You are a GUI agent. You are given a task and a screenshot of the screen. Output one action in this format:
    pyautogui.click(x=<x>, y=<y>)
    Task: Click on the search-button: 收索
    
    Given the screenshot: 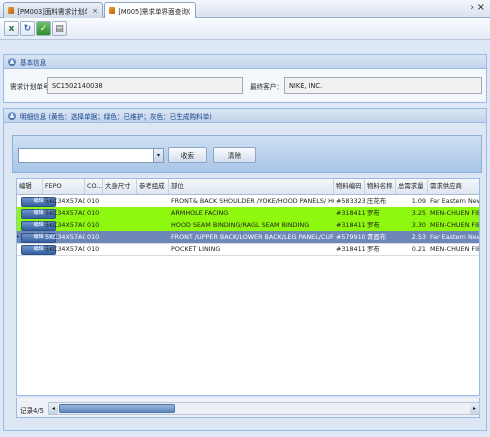 What is the action you would take?
    pyautogui.click(x=187, y=155)
    